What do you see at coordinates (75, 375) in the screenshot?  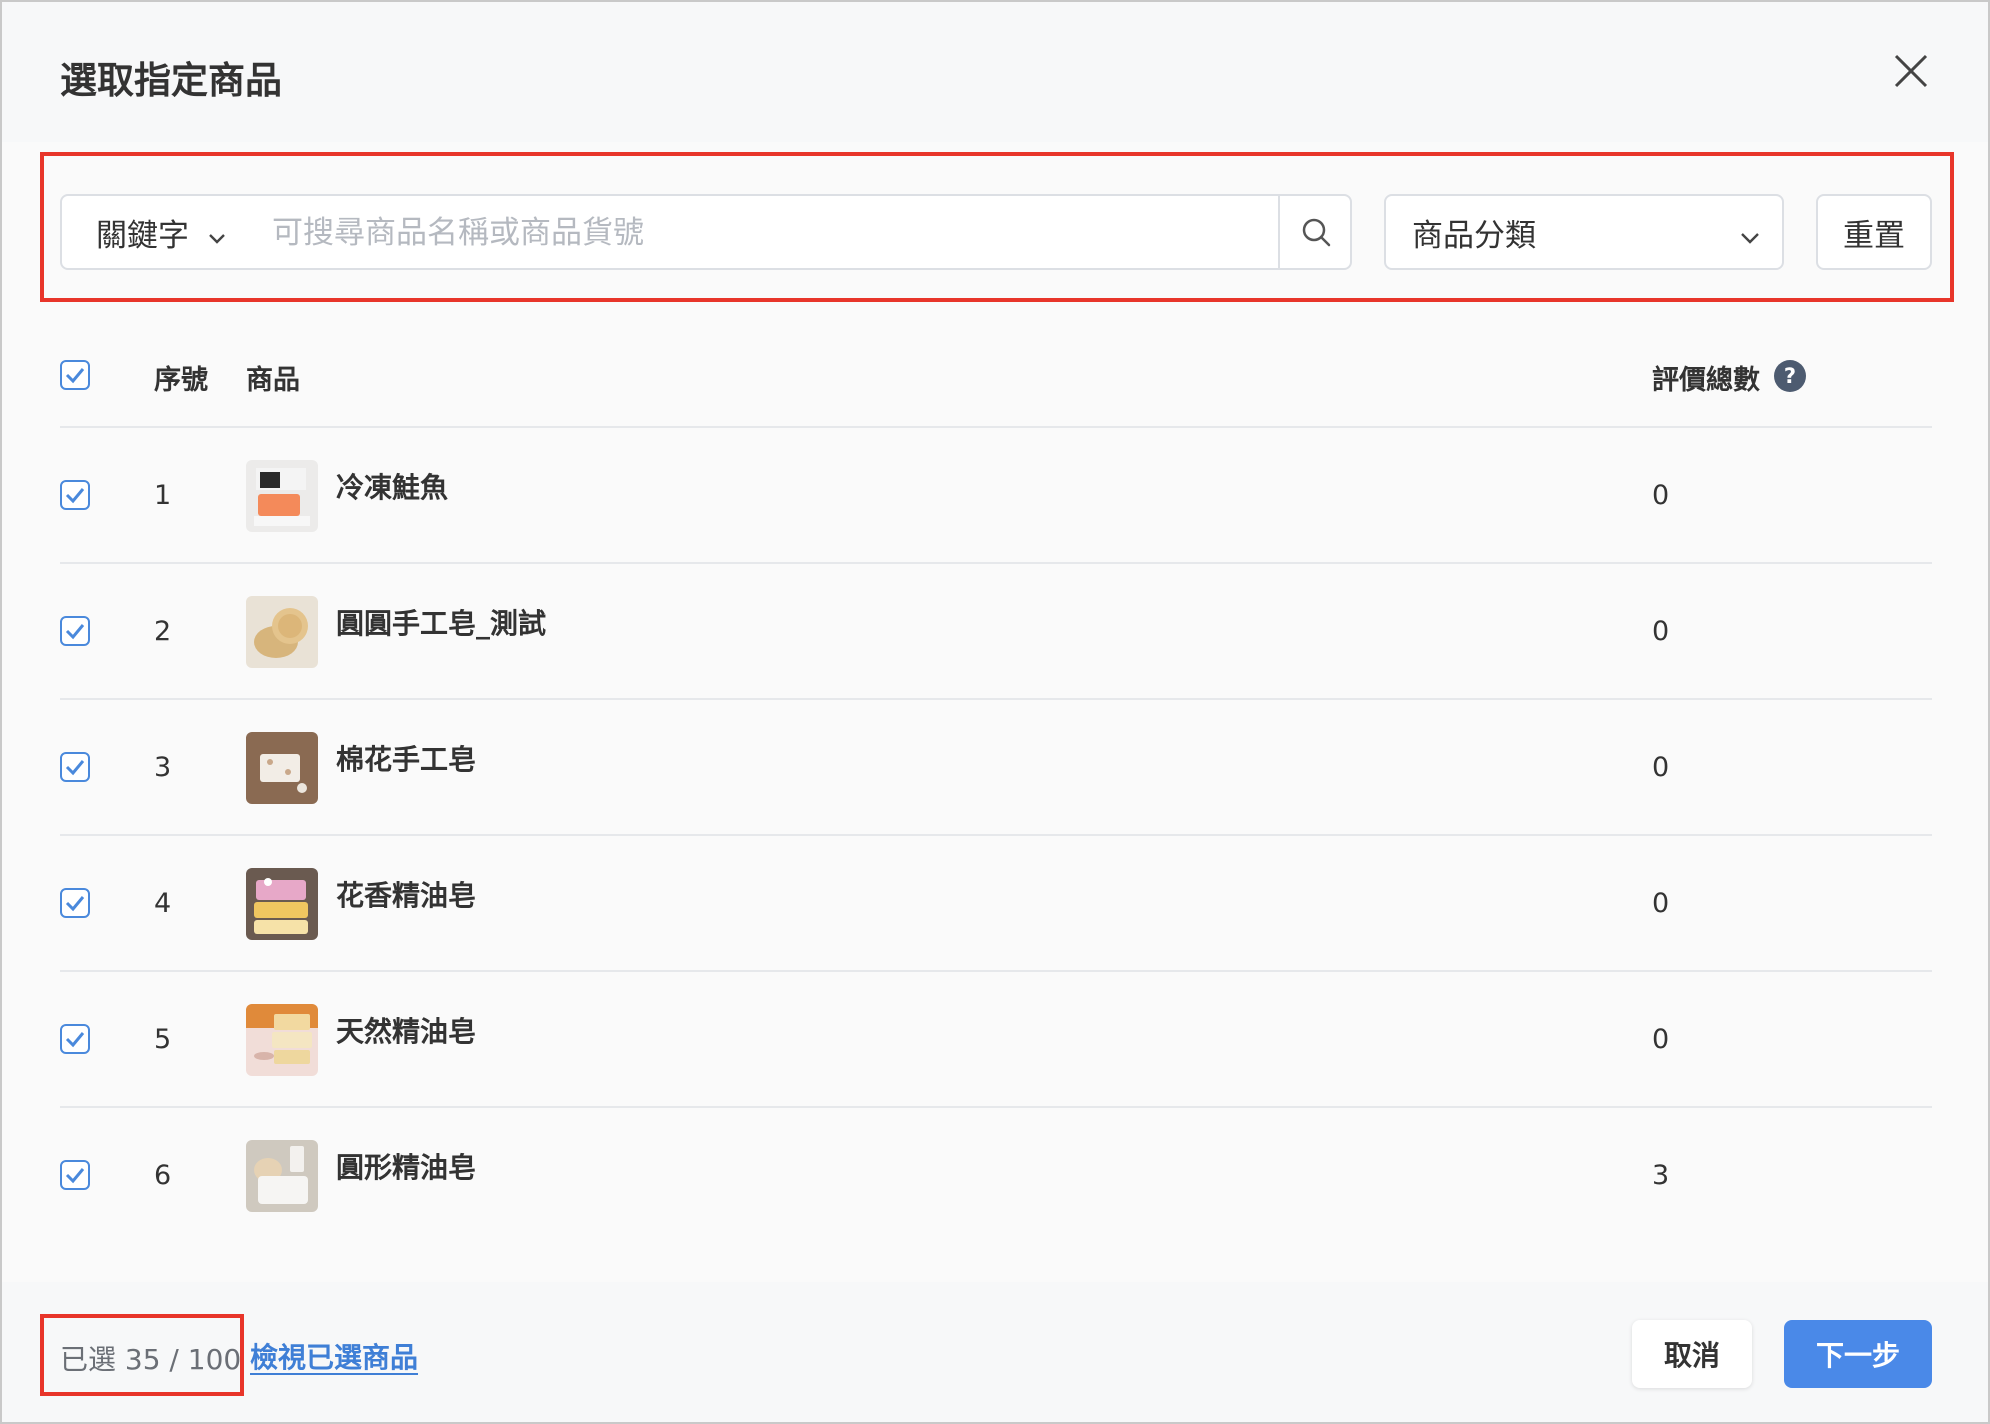 I see `select-all-checkbox` at bounding box center [75, 375].